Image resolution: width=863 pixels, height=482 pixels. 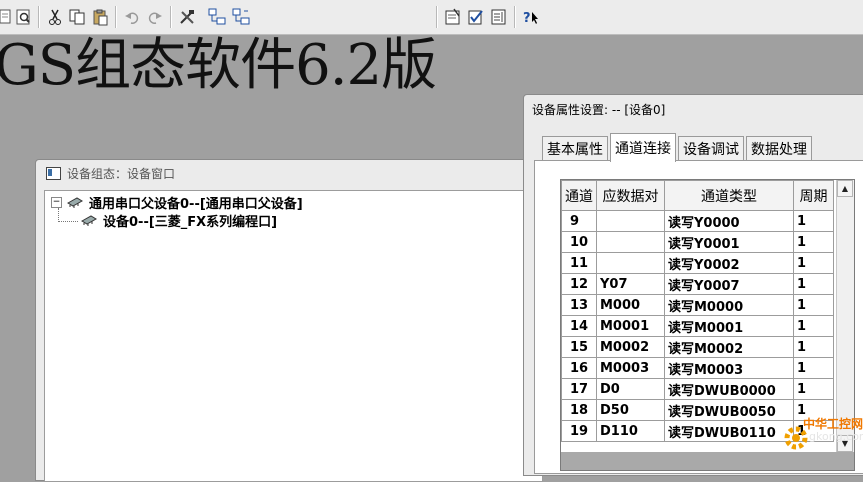 I want to click on table-row: 13 M000 读写M0000 1, so click(x=697, y=305).